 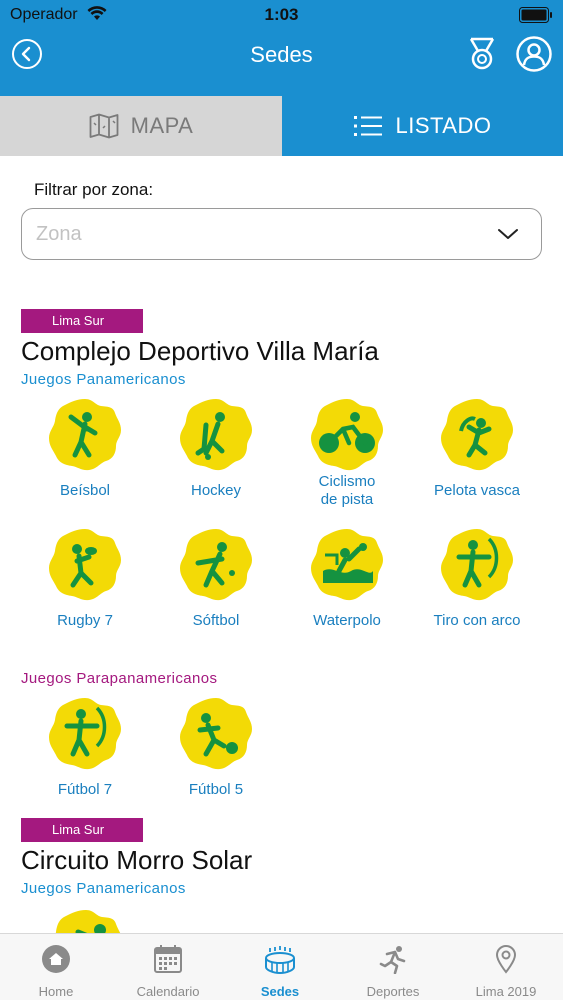 I want to click on medal-button, so click(x=482, y=54).